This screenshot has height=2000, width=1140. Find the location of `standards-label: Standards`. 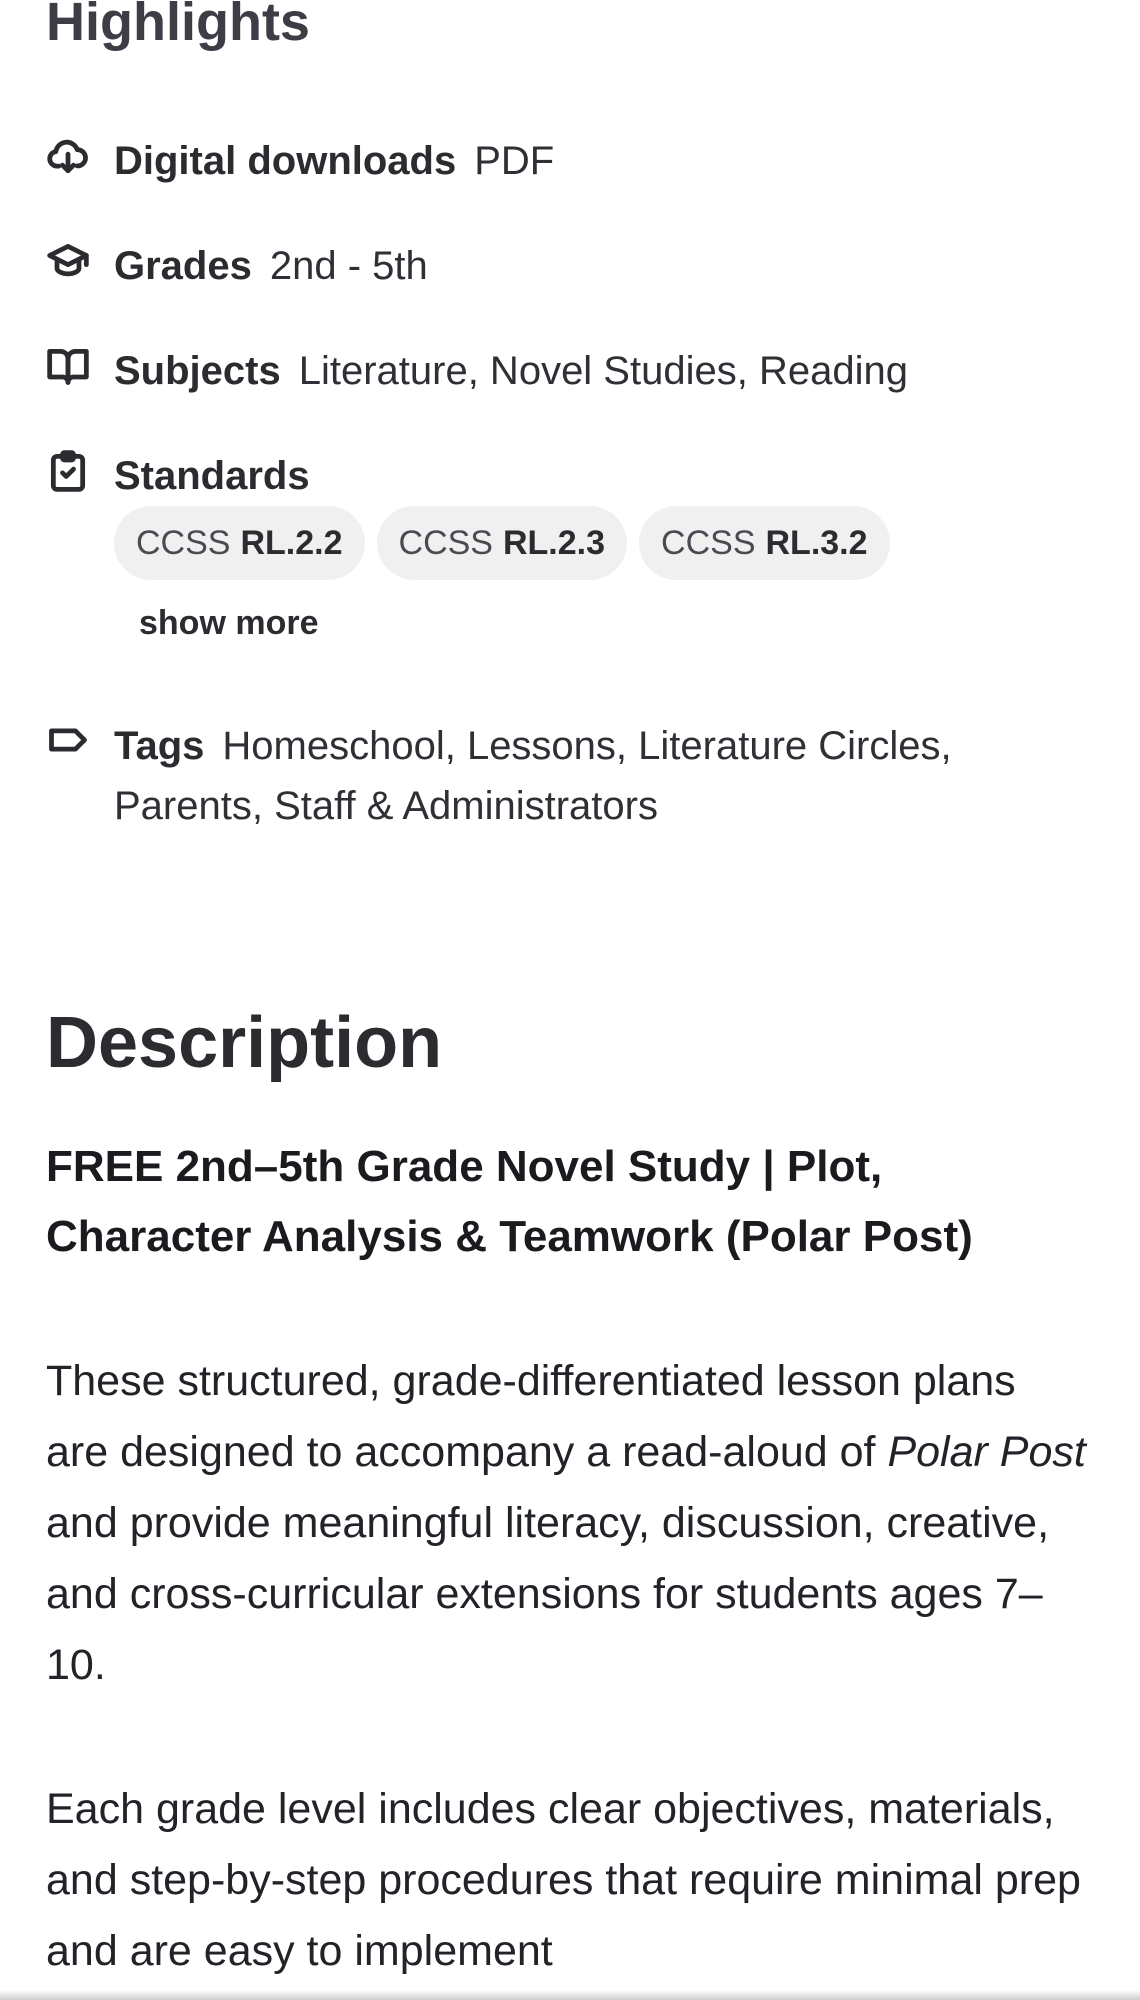

standards-label: Standards is located at coordinates (212, 476).